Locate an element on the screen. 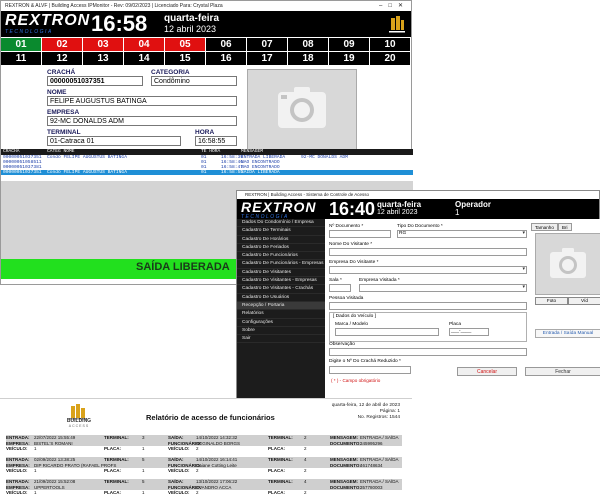 This screenshot has height=500, width=600. n-documento-input is located at coordinates (360, 234).